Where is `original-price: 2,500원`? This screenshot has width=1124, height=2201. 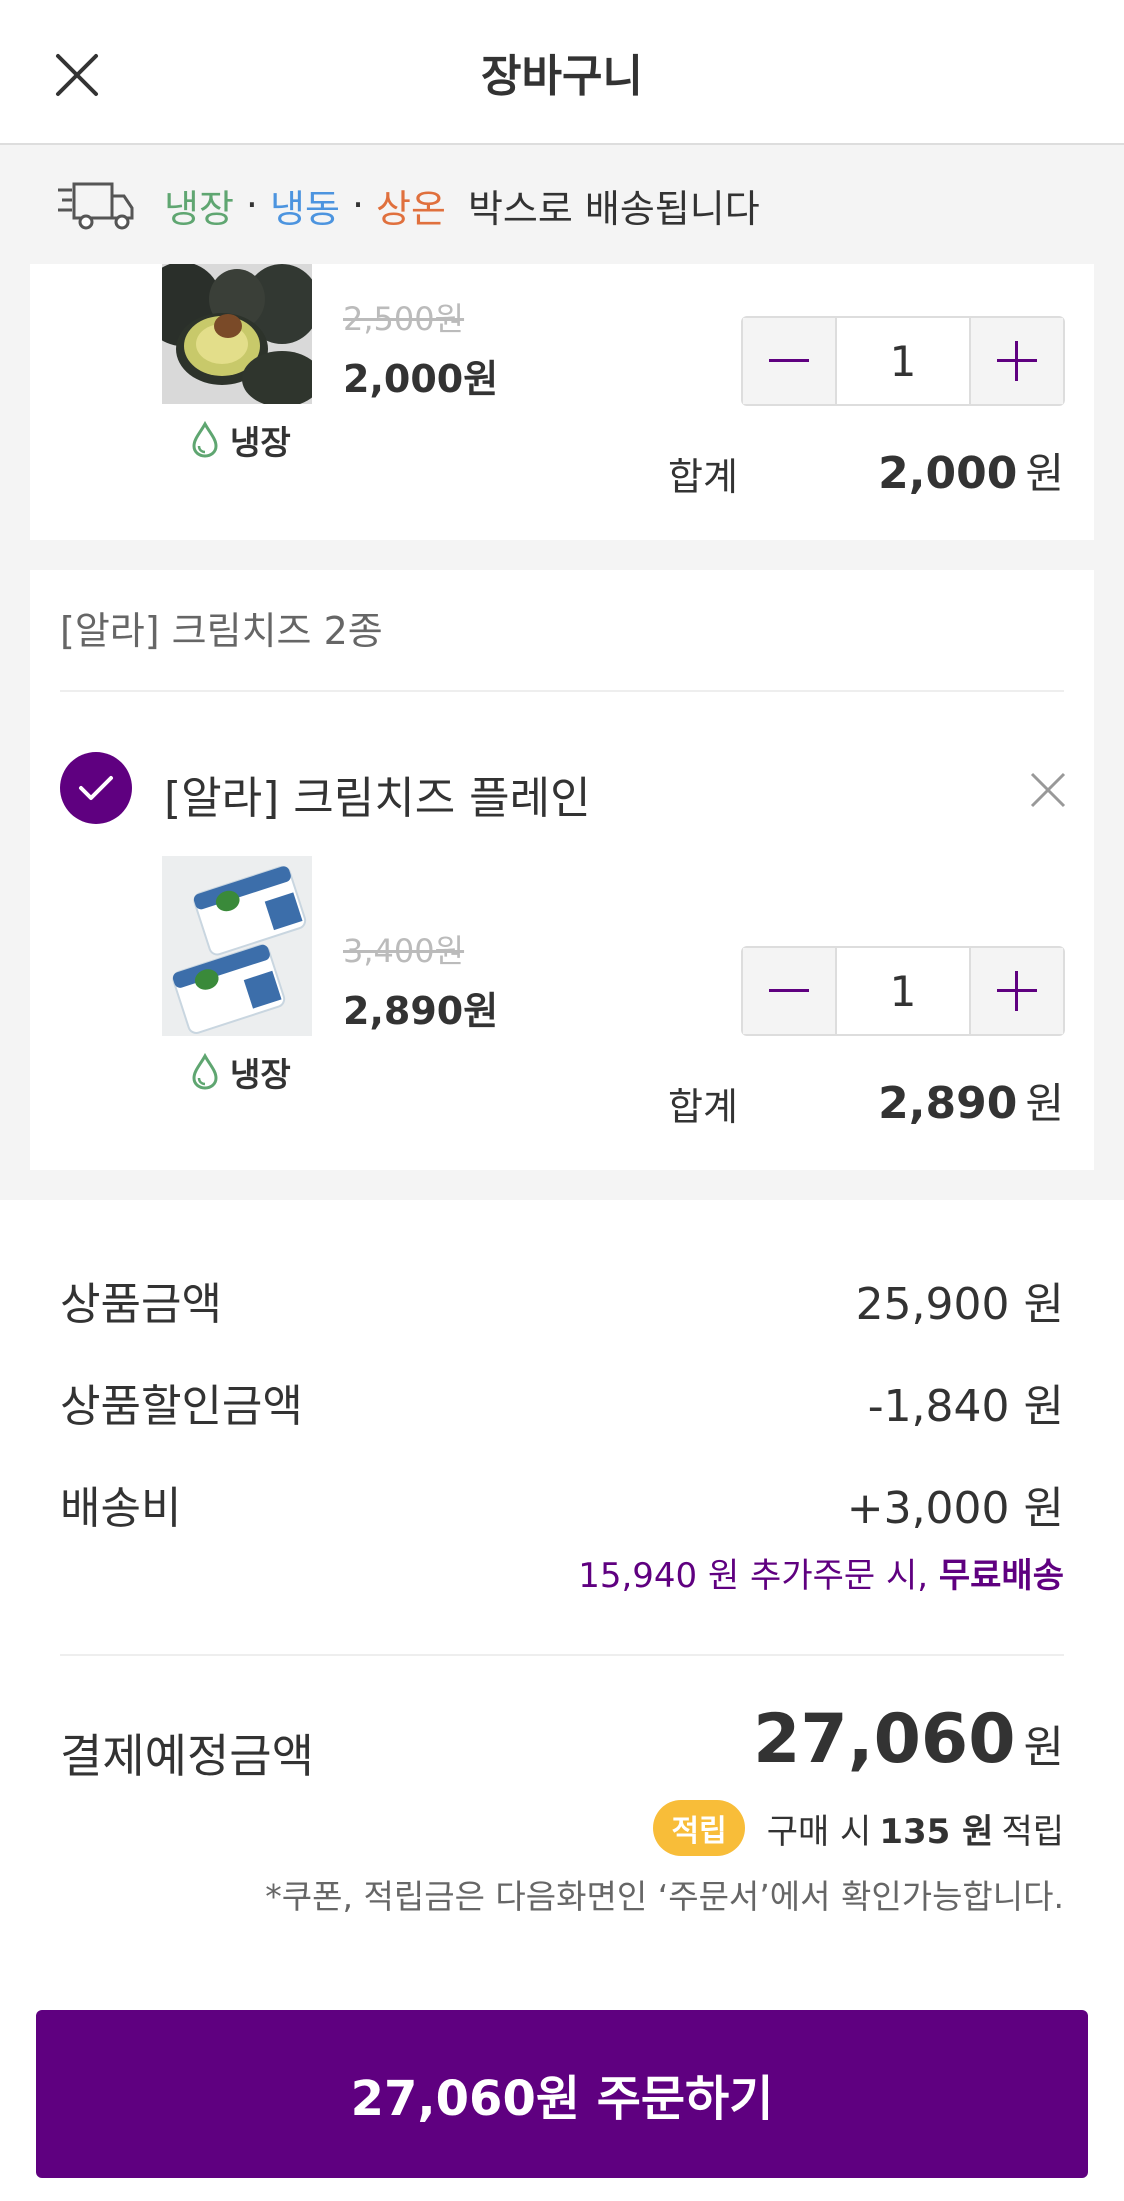 original-price: 2,500원 is located at coordinates (404, 319).